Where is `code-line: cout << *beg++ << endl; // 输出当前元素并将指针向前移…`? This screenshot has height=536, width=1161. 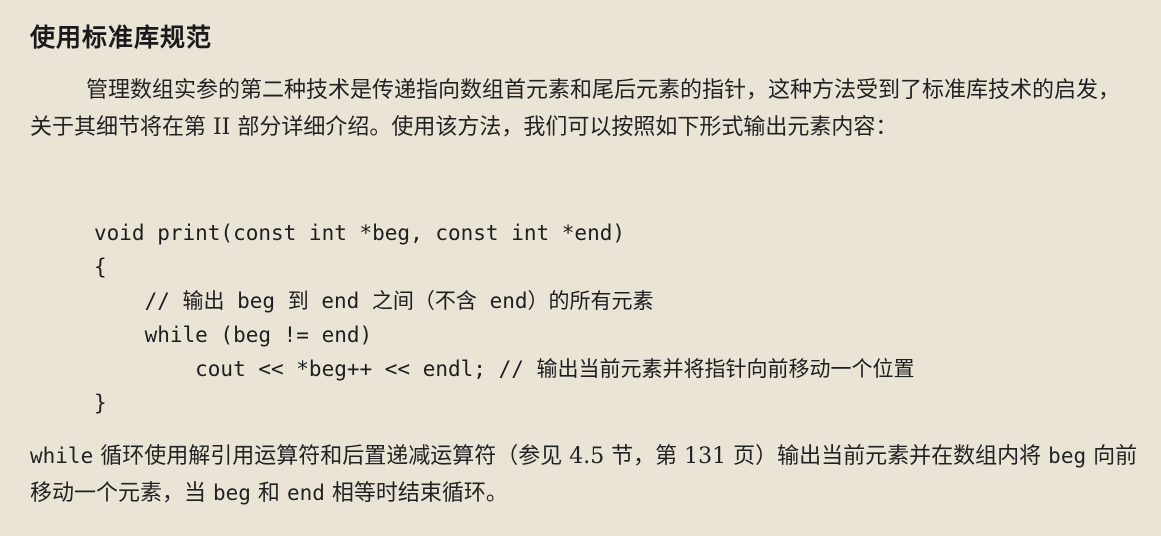
code-line: cout << *beg++ << endl; // 输出当前元素并将指针向前移… is located at coordinates (504, 369).